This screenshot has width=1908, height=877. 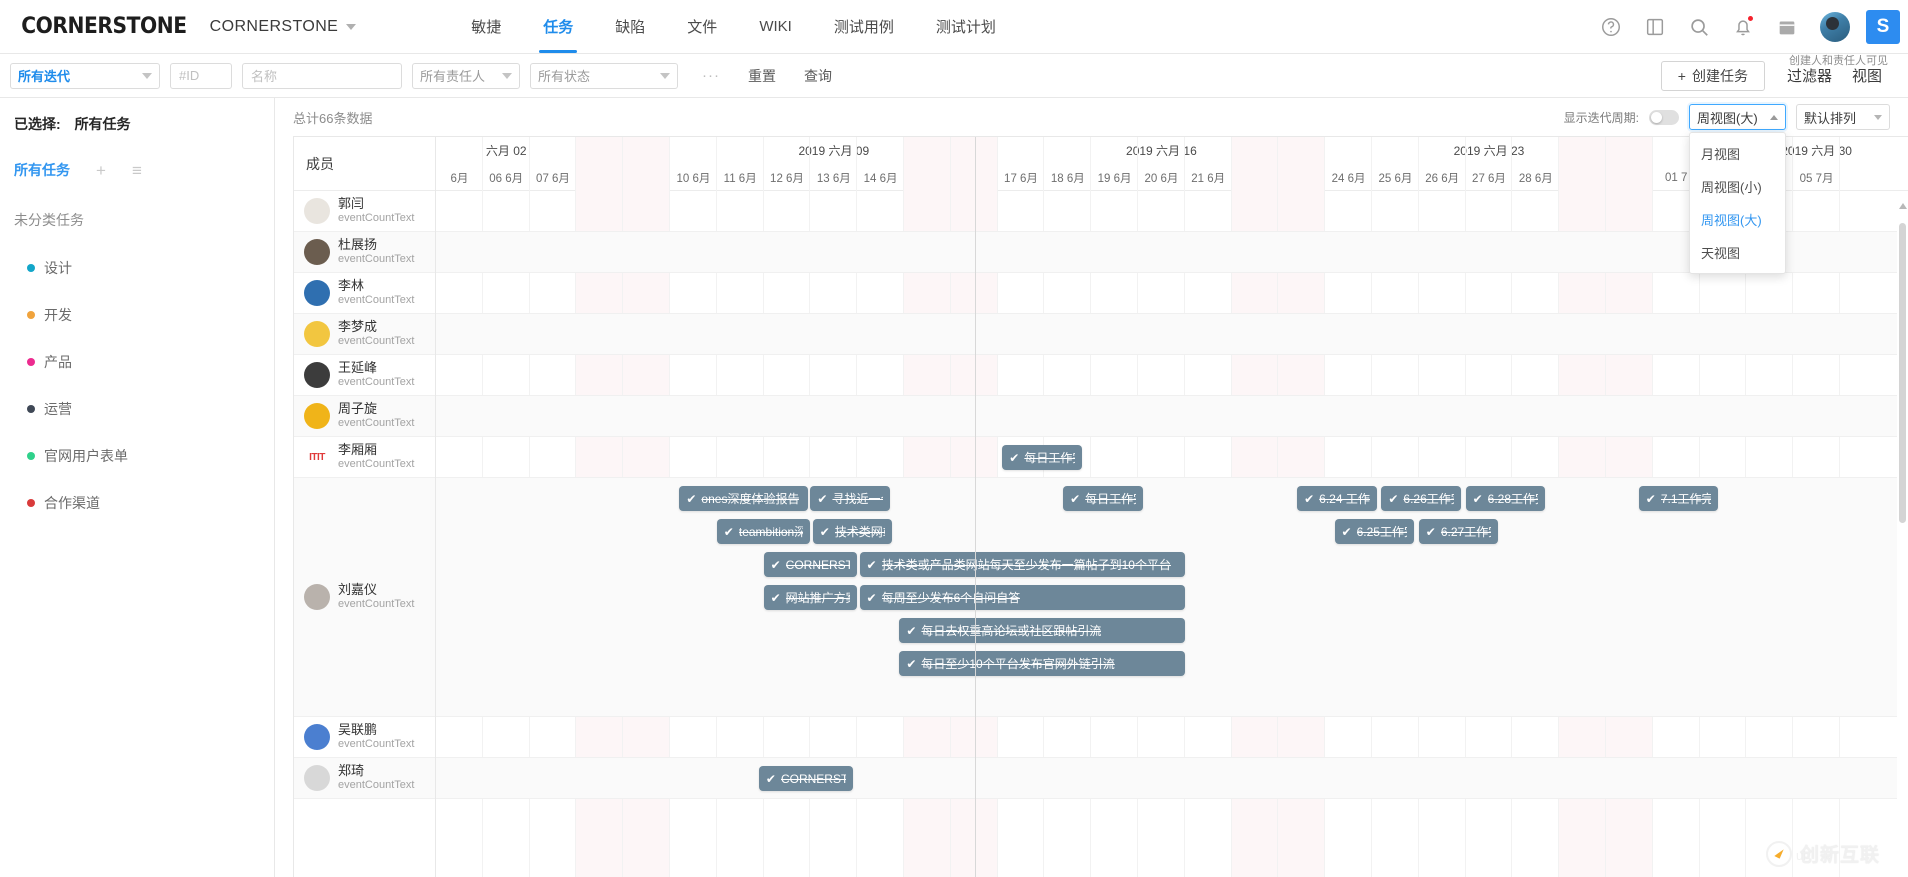 I want to click on member-row: 李梦成 eventCountText, so click(x=364, y=334).